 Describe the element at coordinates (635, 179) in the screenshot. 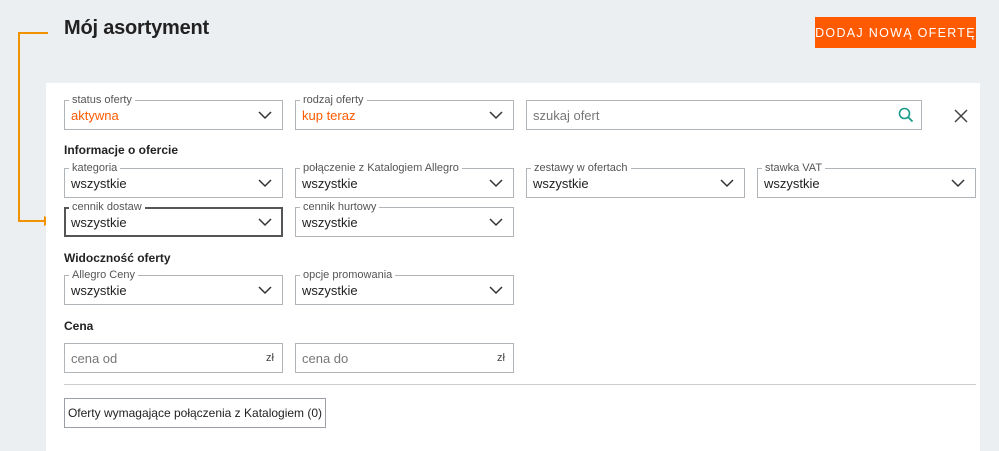

I see `bundles-select: zestawy w ofertach wszystkie` at that location.